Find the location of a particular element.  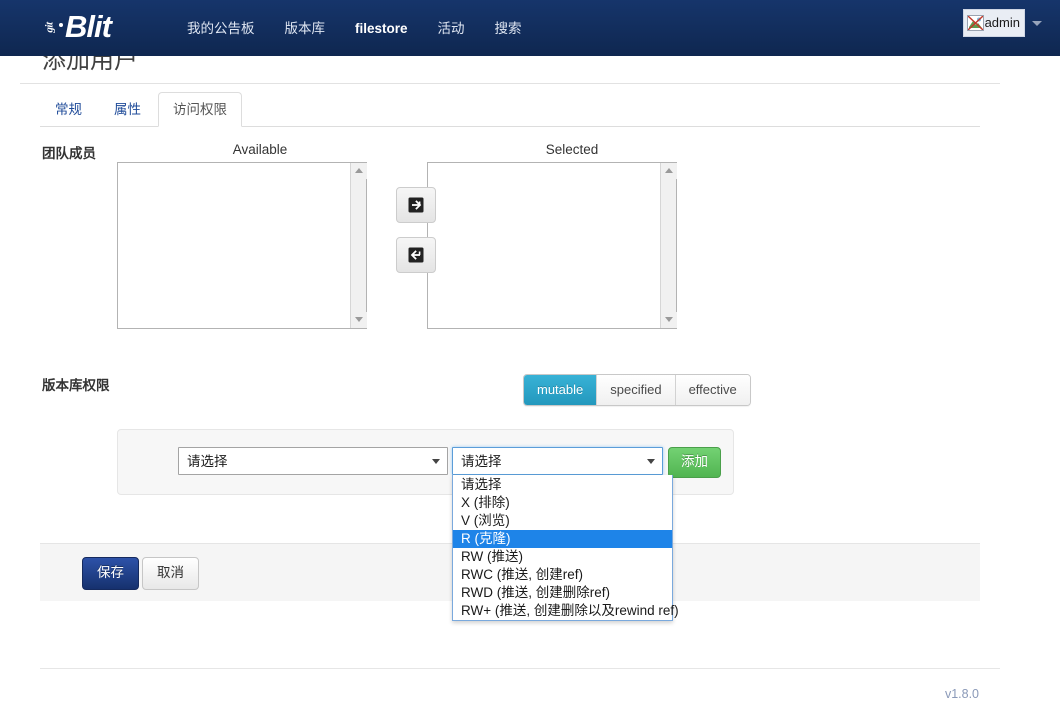

permission-mode-mutable: mutable is located at coordinates (561, 390).